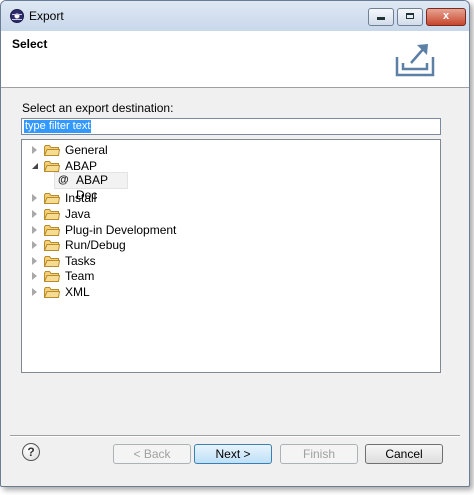 Image resolution: width=474 pixels, height=495 pixels. I want to click on export-wizard-icon, so click(415, 59).